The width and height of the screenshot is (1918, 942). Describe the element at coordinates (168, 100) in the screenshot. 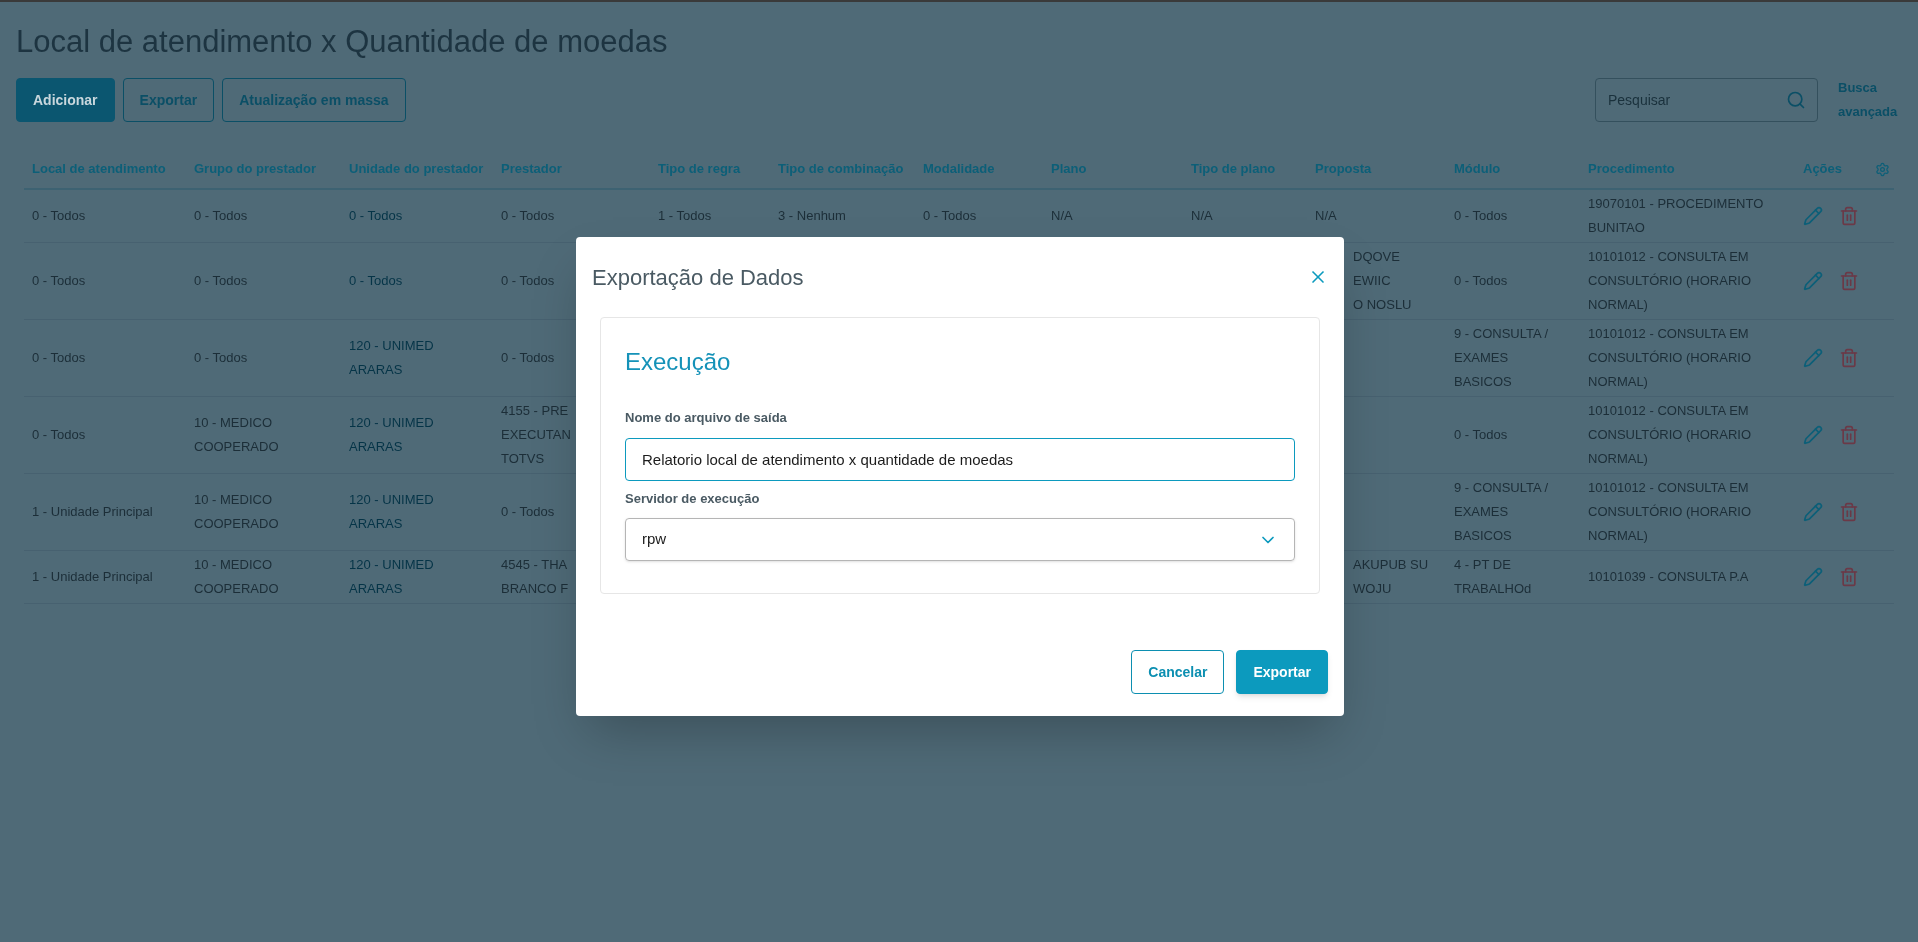

I see `toolbar-button: Exportar` at that location.